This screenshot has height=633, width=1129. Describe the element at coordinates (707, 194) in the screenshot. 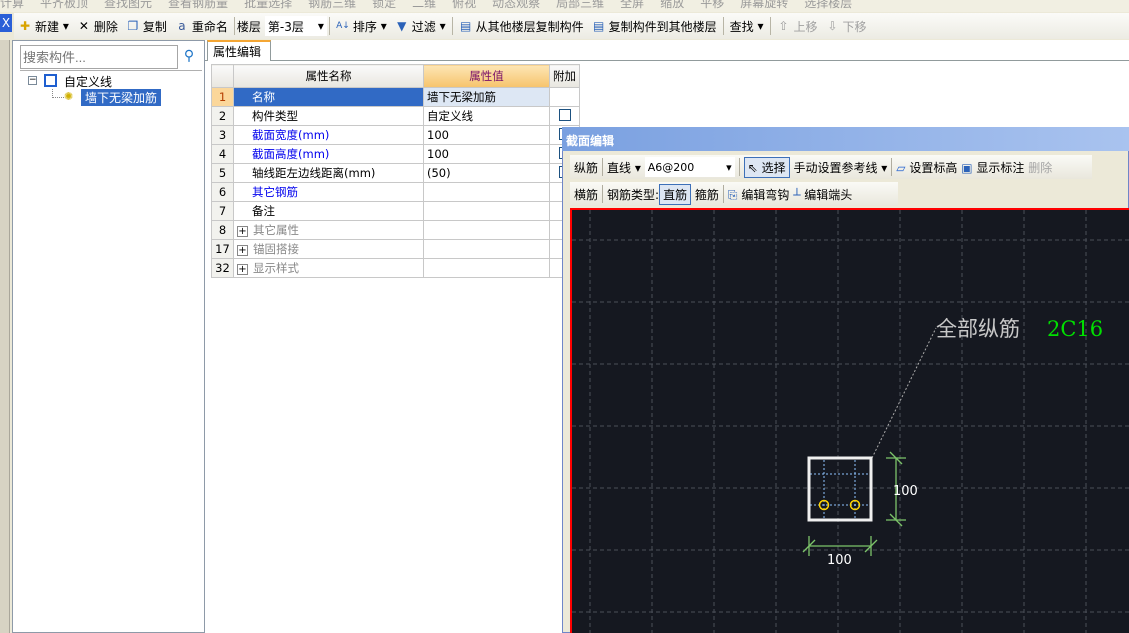

I see `stirrup-button: 箍筋` at that location.